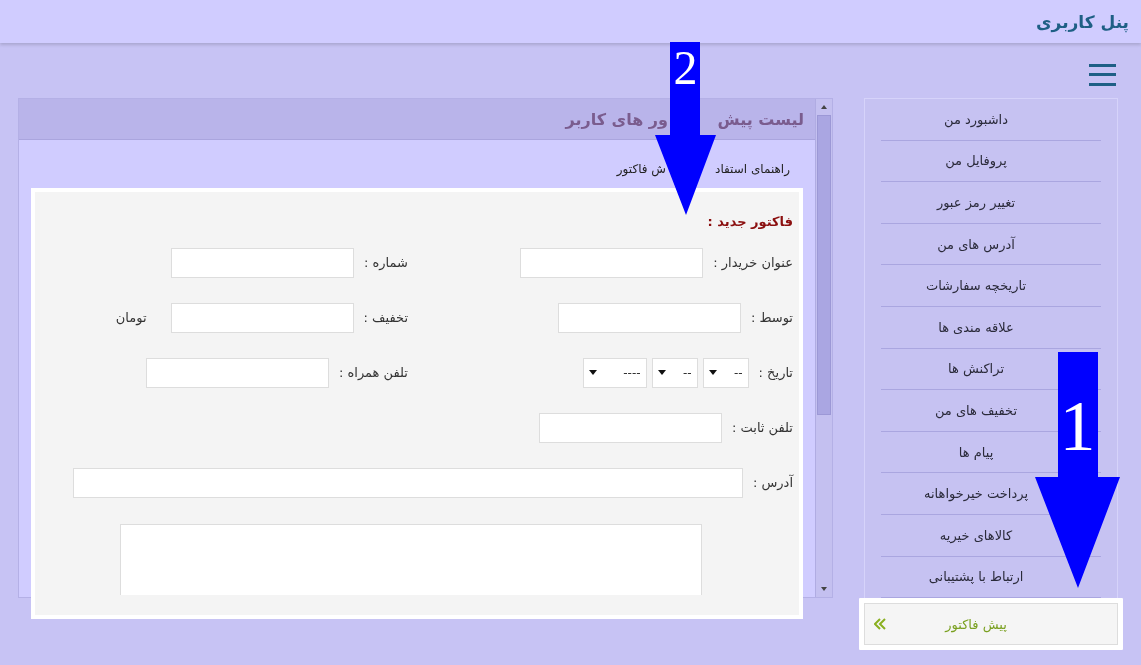 The height and width of the screenshot is (665, 1141). Describe the element at coordinates (748, 169) in the screenshot. I see `help-link: راهنمای استفاد` at that location.